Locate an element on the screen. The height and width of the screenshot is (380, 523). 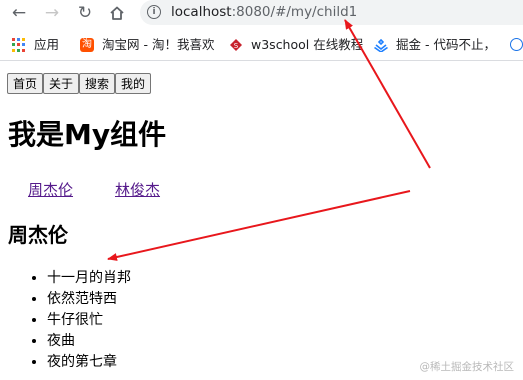
svg-text: S is located at coordinates (236, 46).